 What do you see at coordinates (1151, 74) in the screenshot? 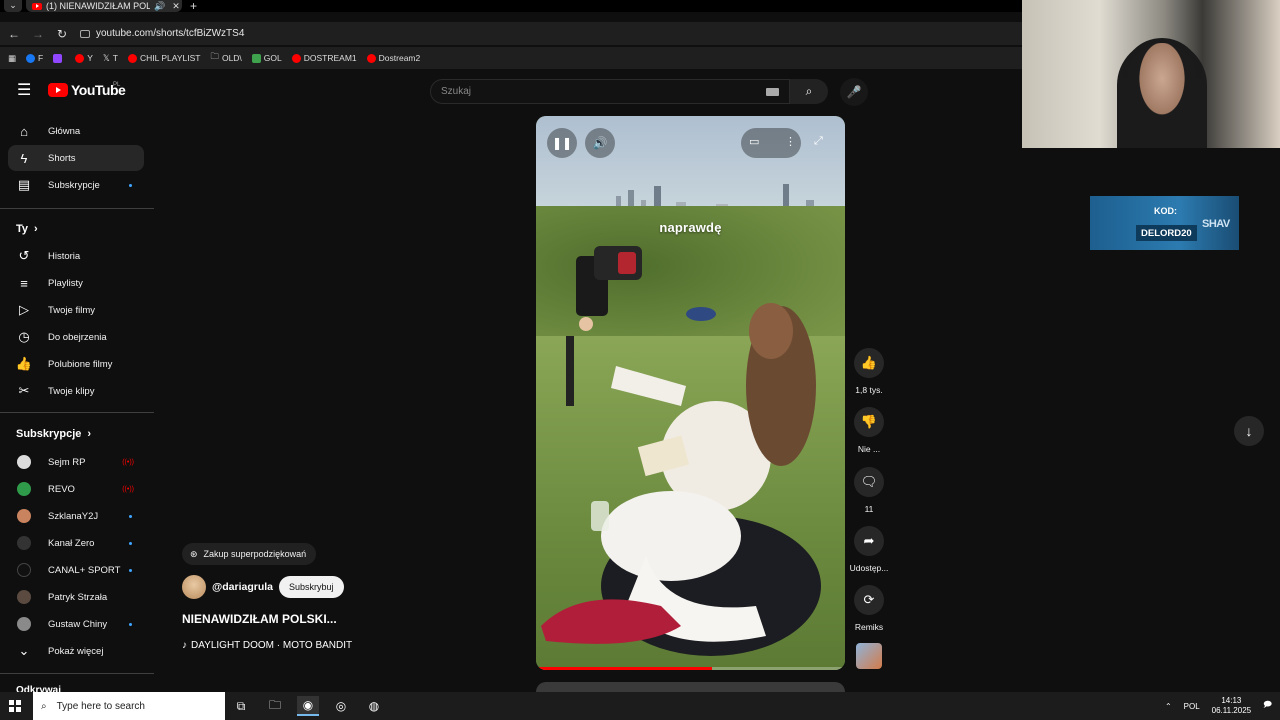
I see `streamer-webcam` at bounding box center [1151, 74].